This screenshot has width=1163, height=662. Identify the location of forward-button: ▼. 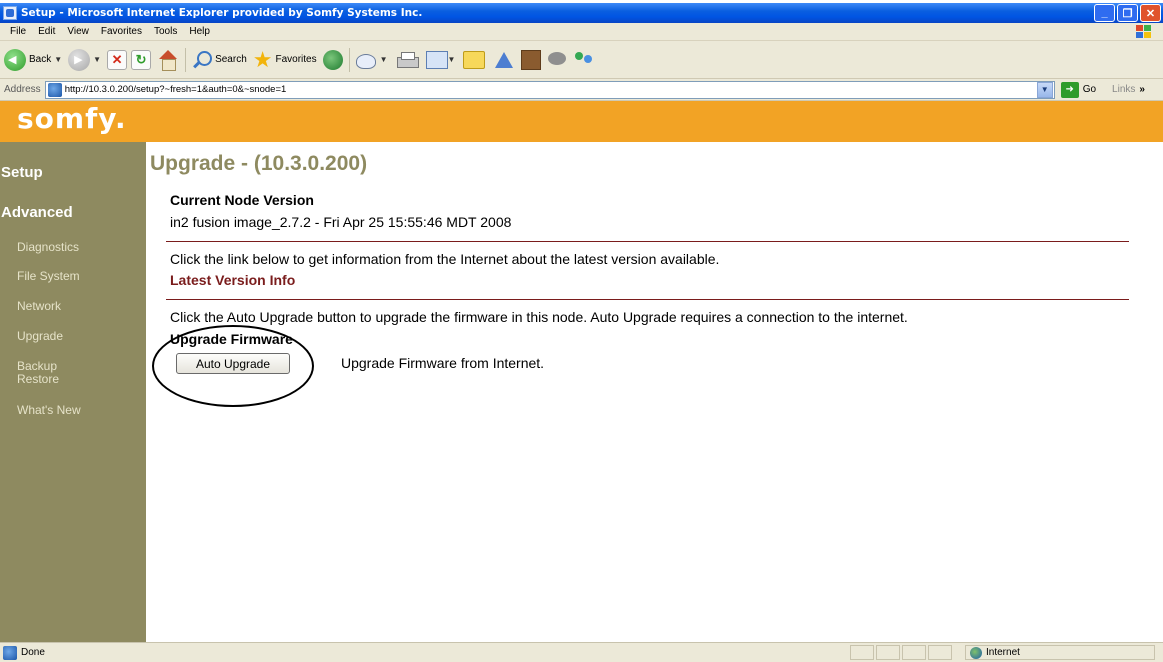
(84, 59).